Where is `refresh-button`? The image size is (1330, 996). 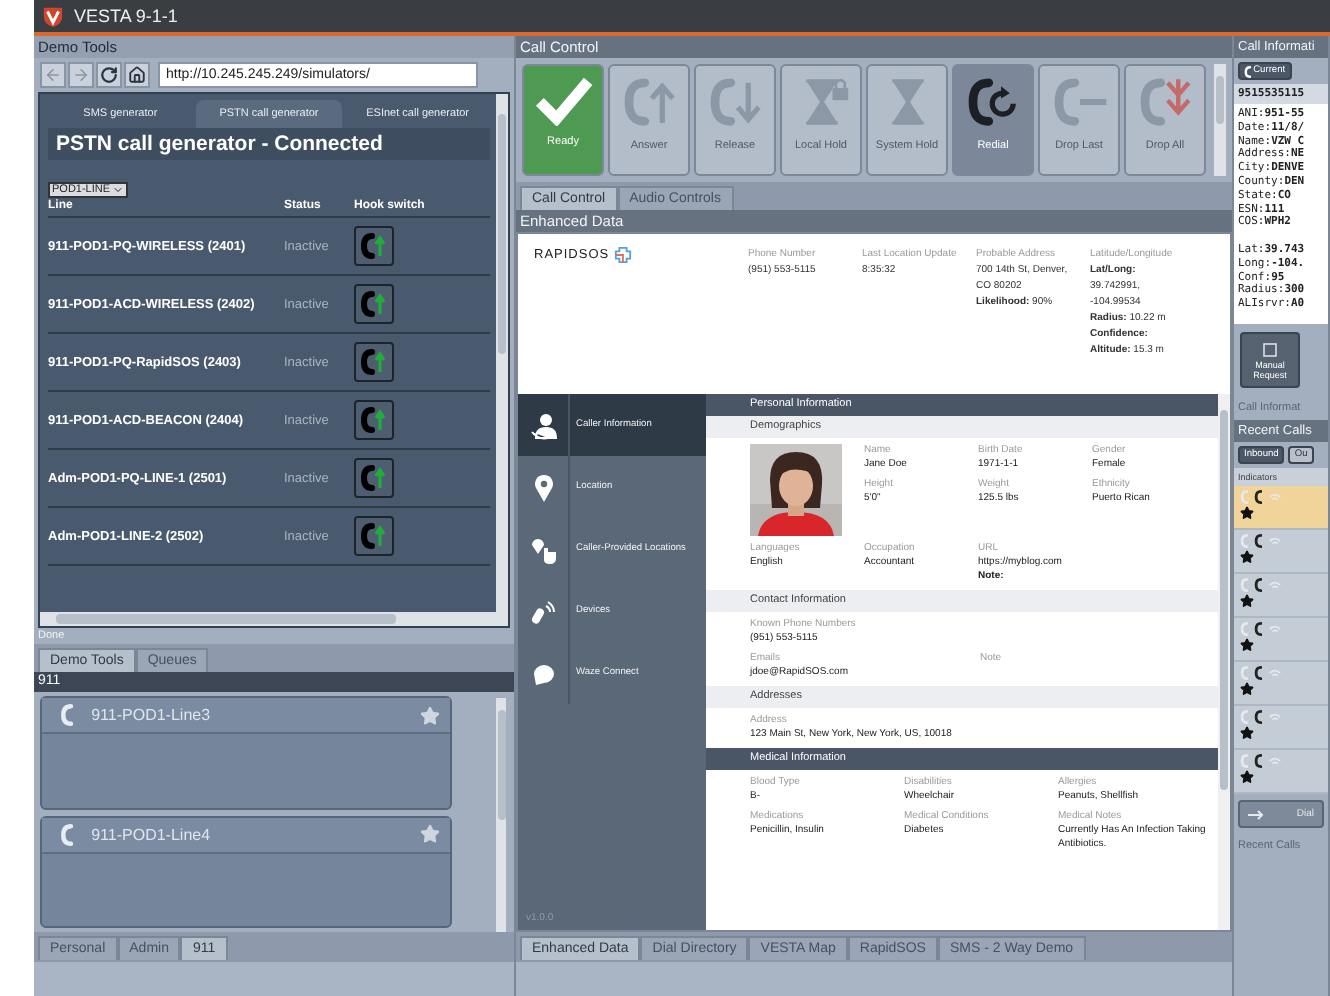
refresh-button is located at coordinates (109, 75).